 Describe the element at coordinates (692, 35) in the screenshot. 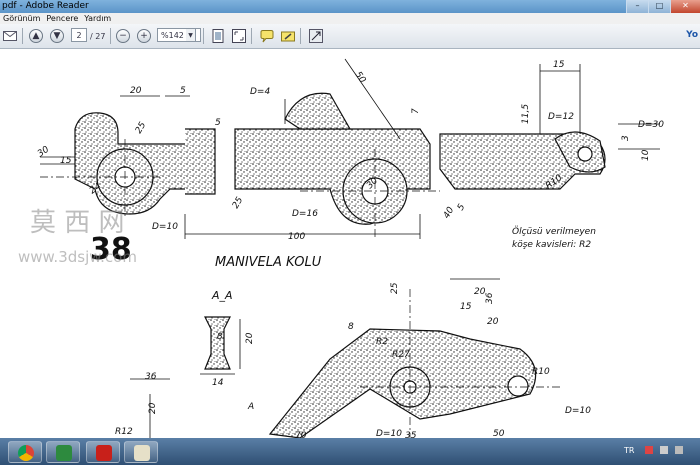

I see `toolbar-right-label: Yo` at that location.